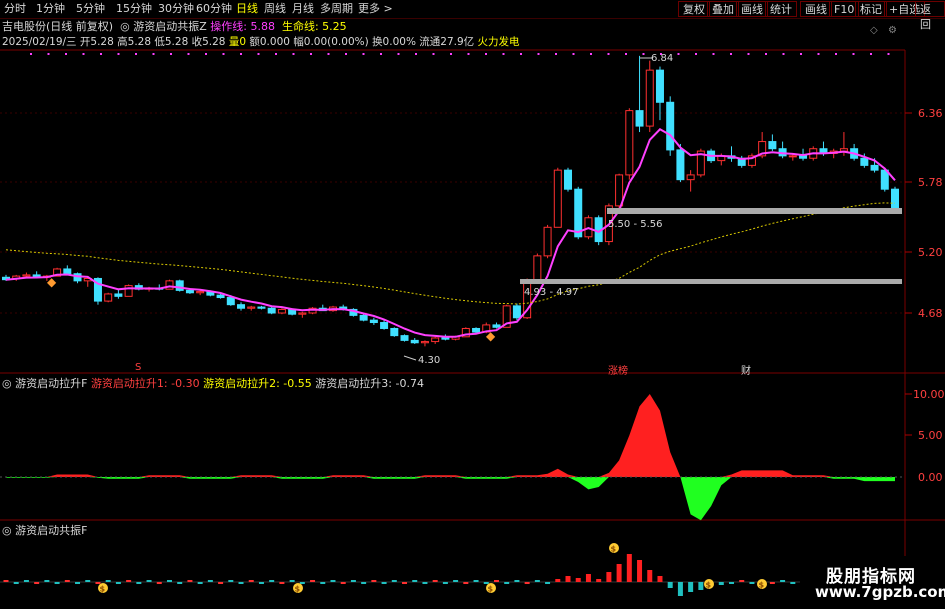  Describe the element at coordinates (247, 9) in the screenshot. I see `tab-daily: 日线` at that location.